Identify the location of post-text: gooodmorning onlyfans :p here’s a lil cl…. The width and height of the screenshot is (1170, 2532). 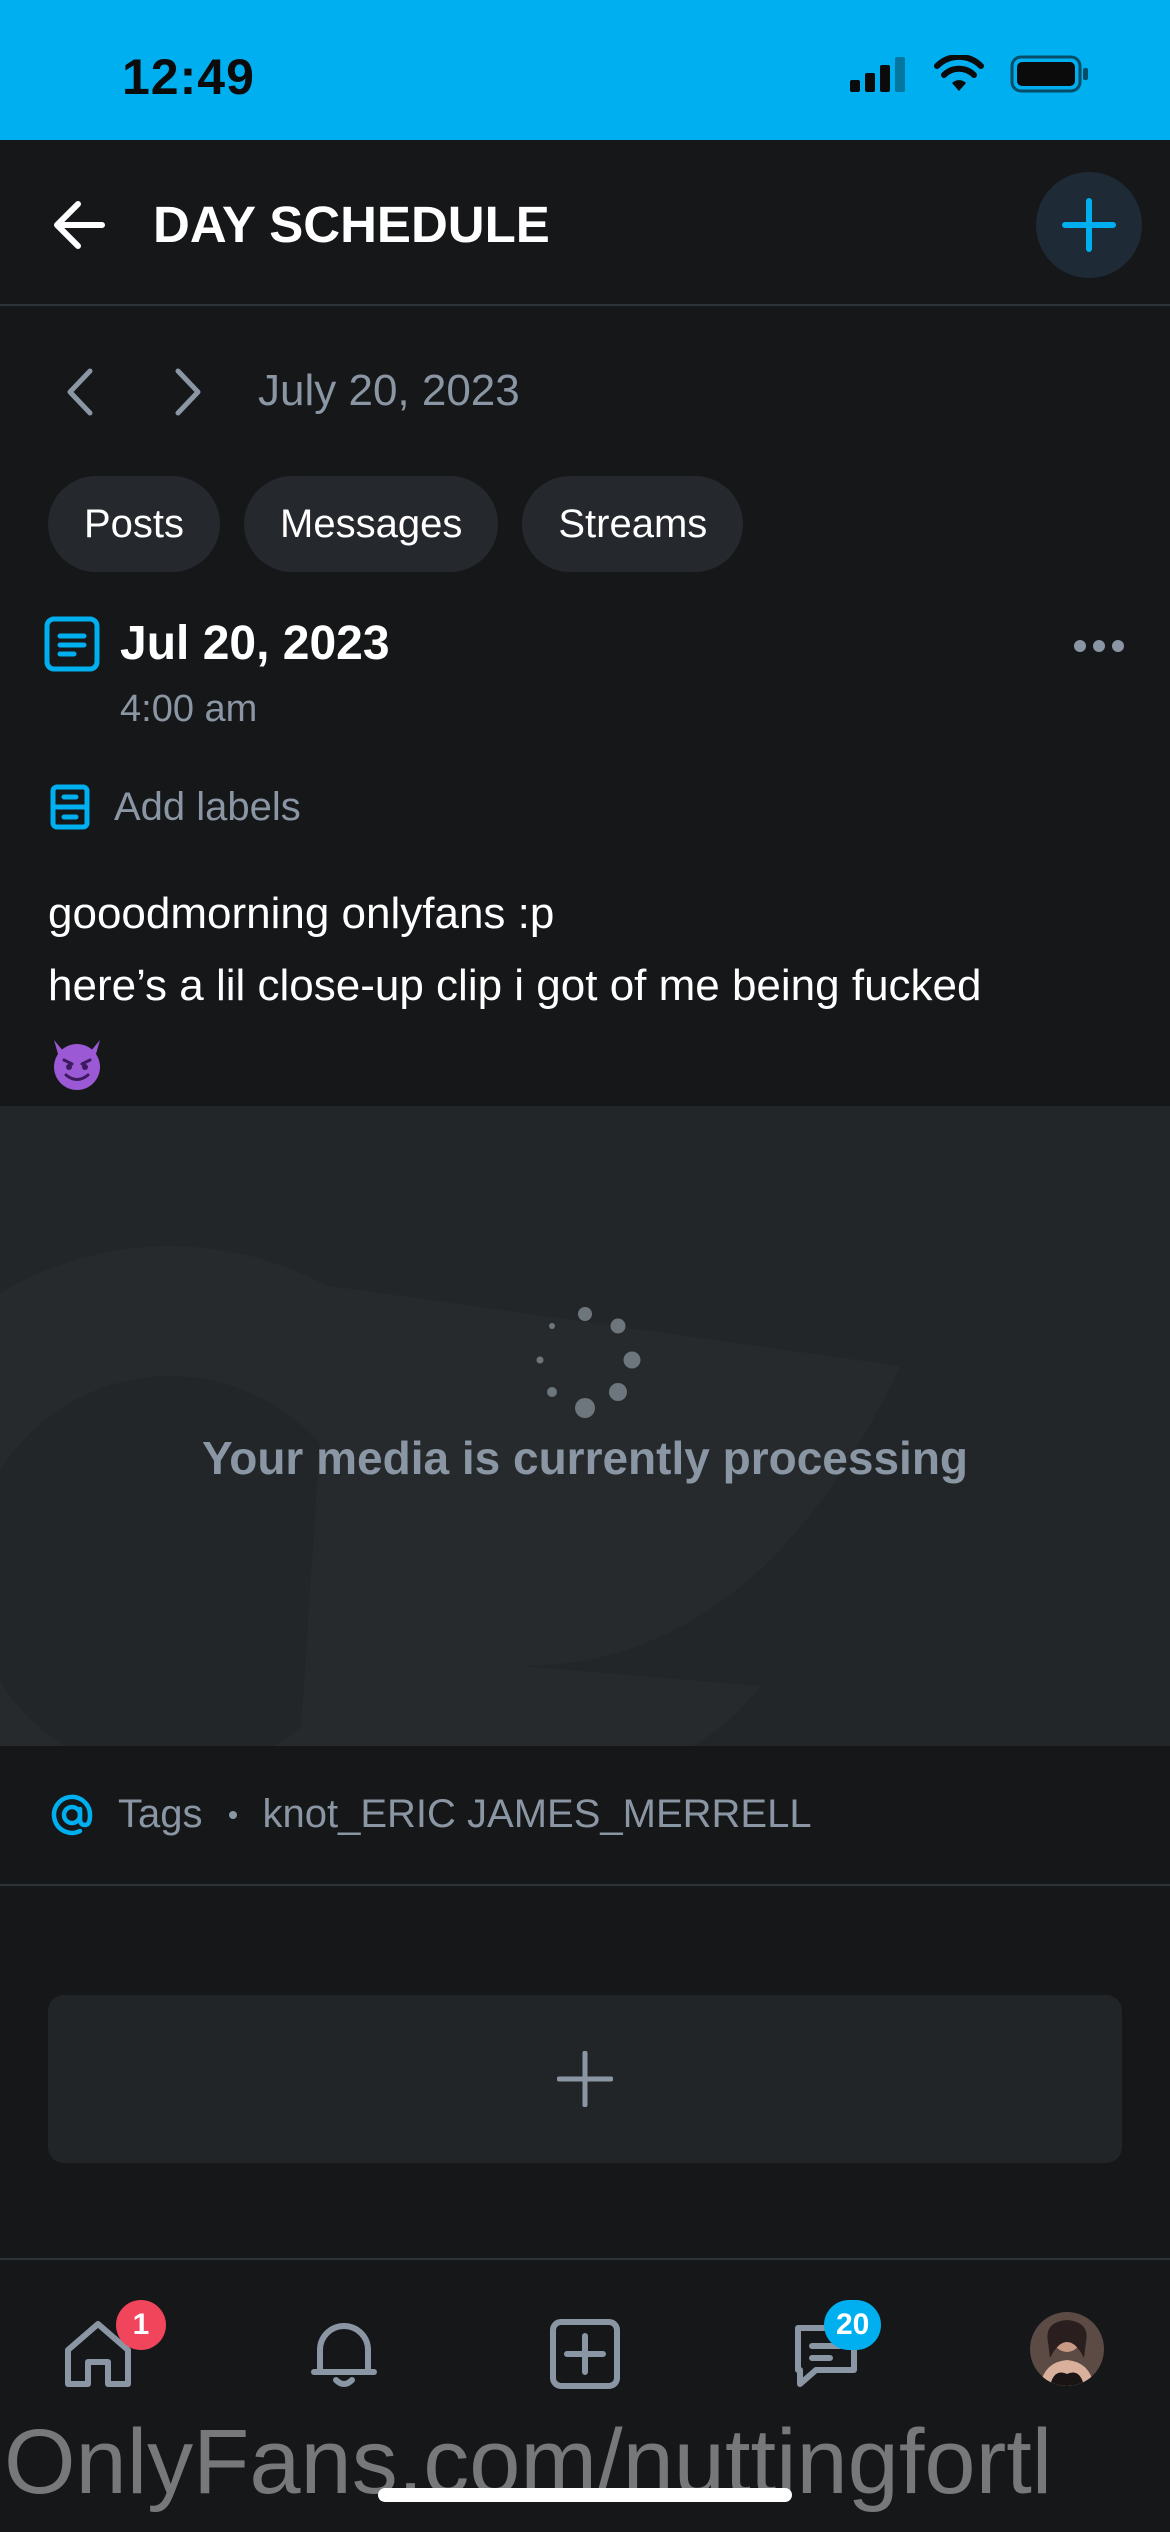
(588, 986).